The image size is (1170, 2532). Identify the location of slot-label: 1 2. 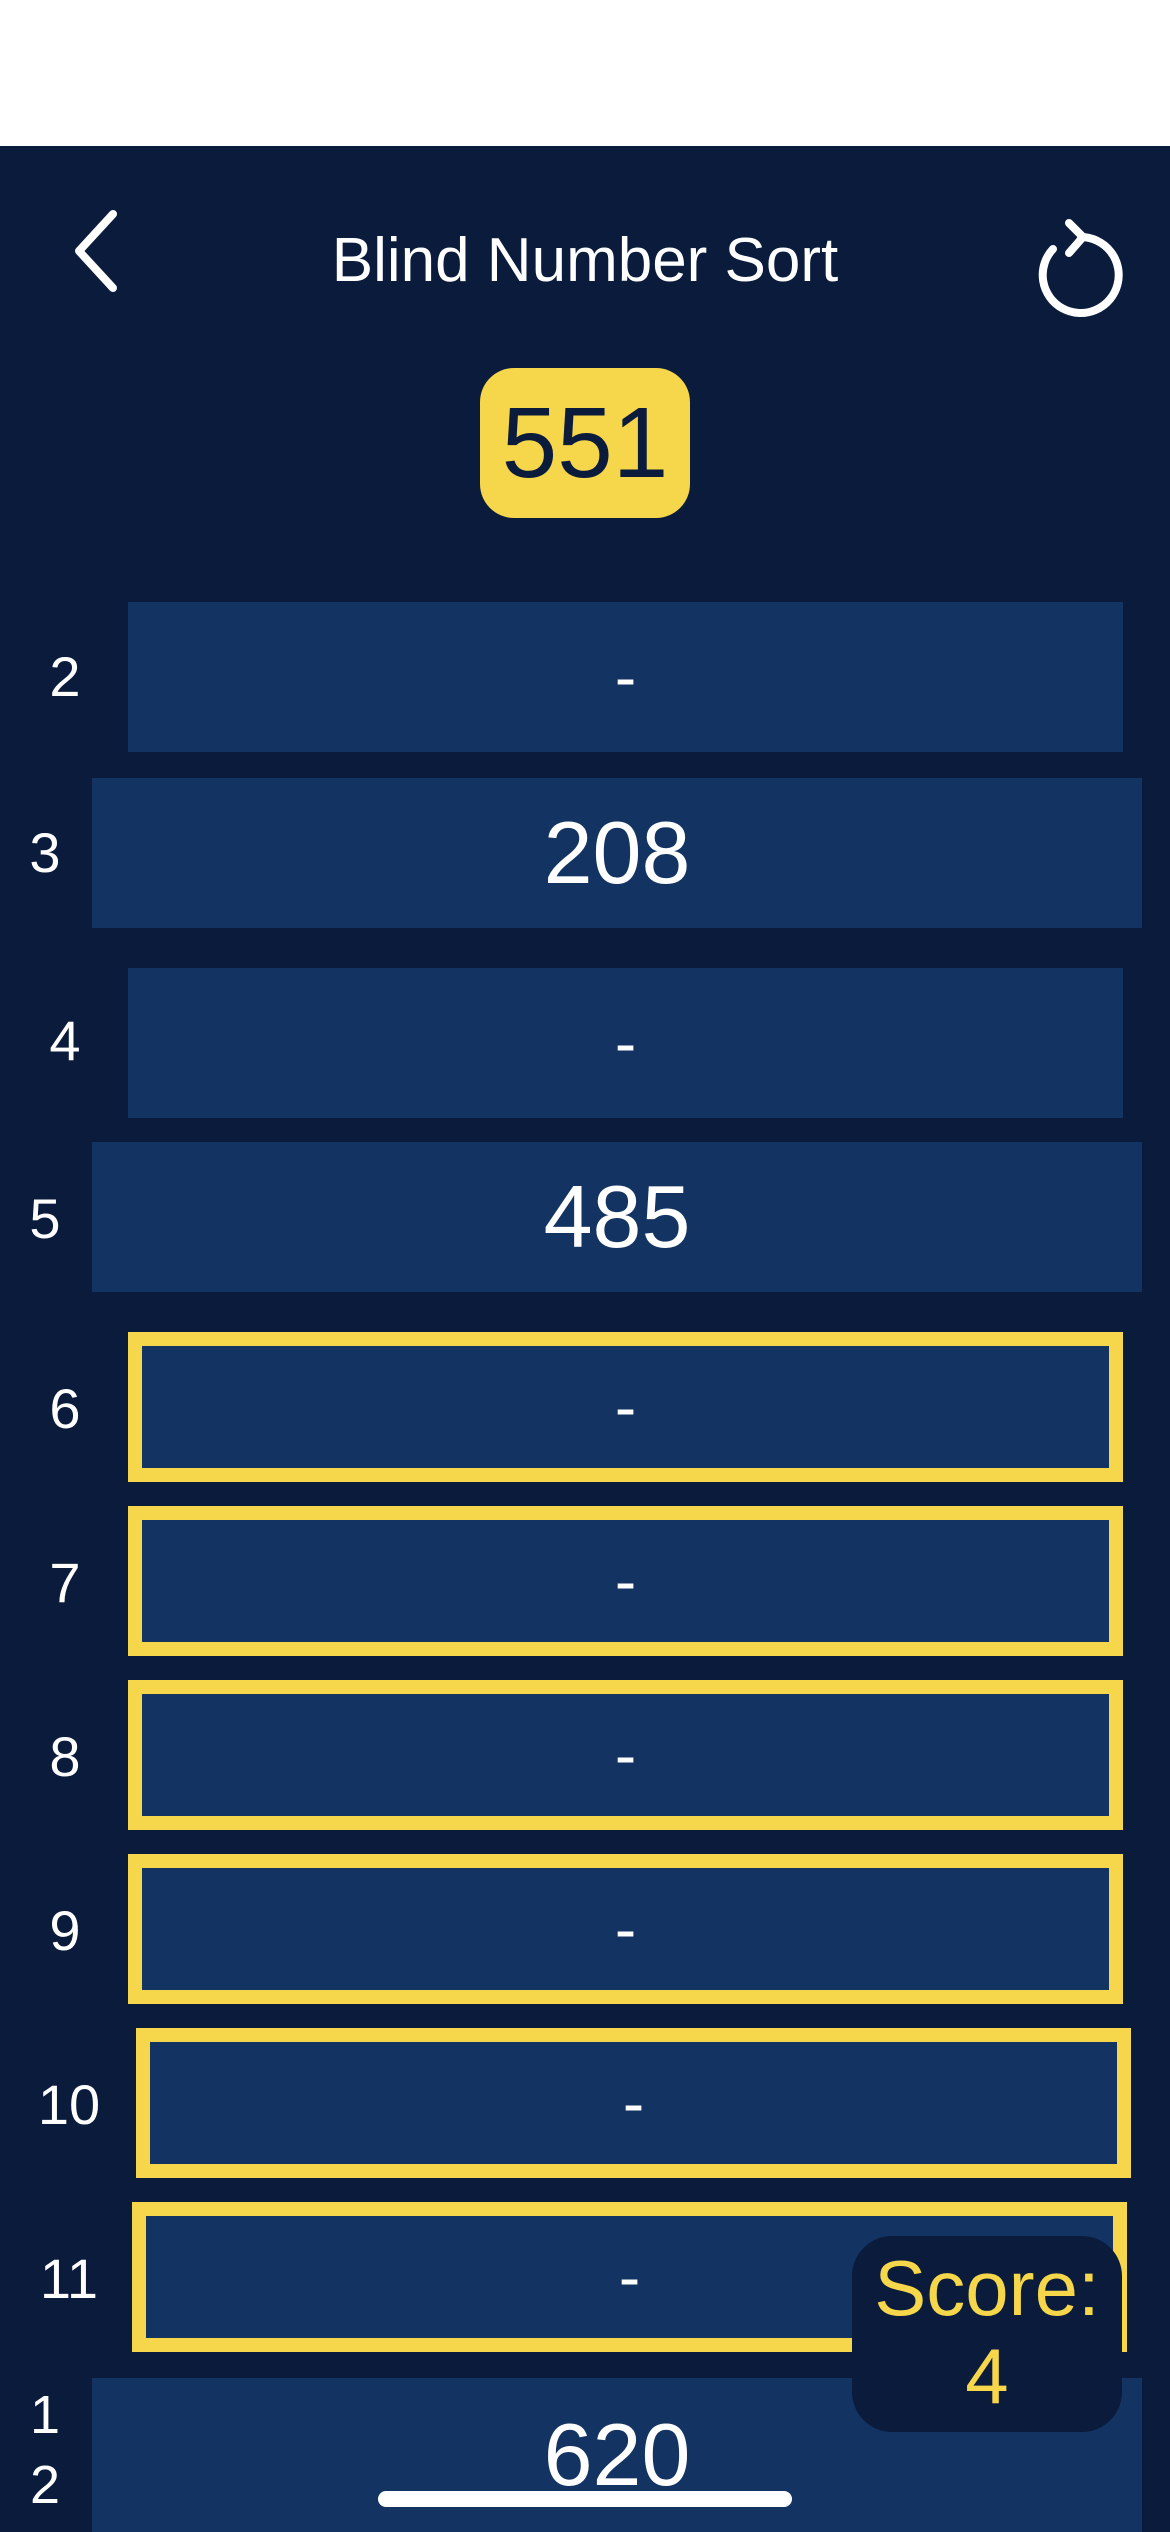
(45, 2450).